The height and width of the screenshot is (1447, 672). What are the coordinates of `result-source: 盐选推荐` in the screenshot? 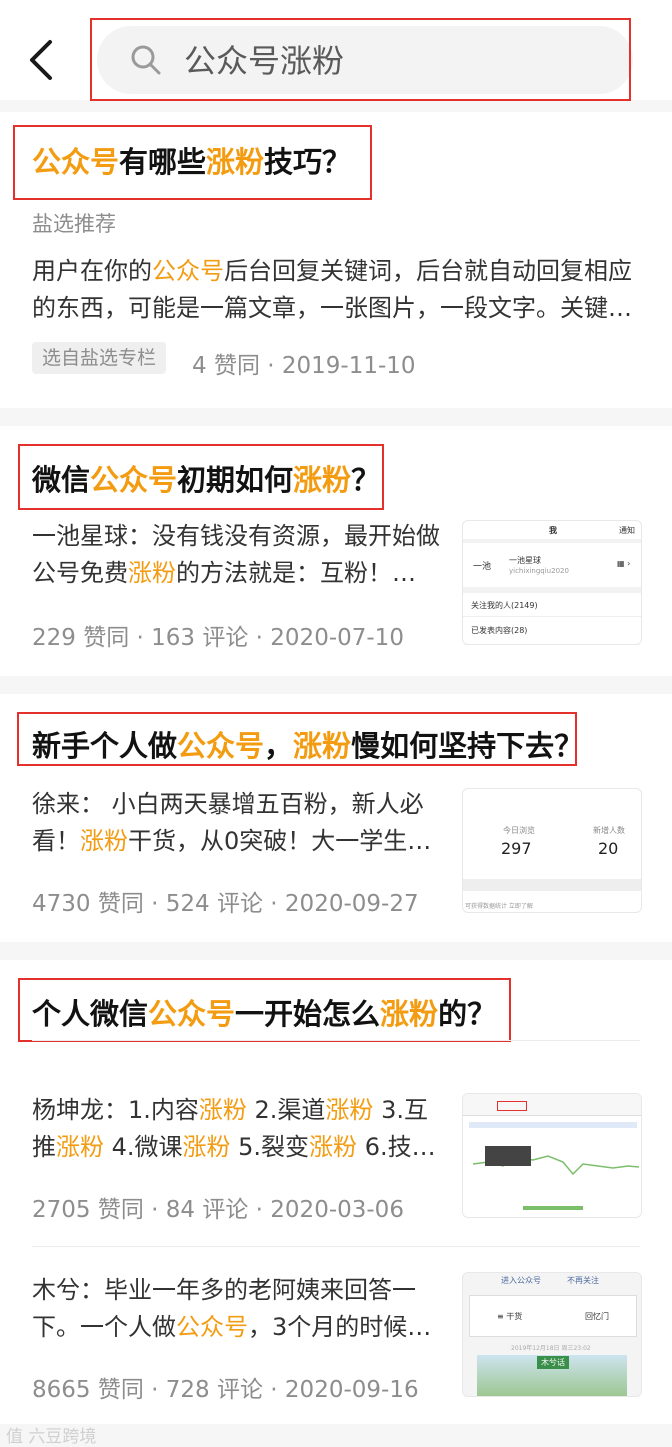 It's located at (74, 224).